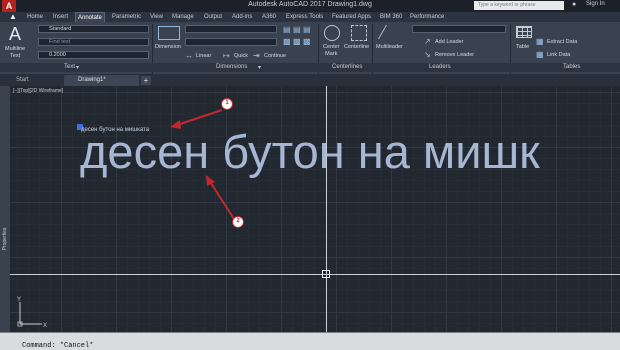 The width and height of the screenshot is (620, 350). I want to click on callout-badge: 2, so click(238, 222).